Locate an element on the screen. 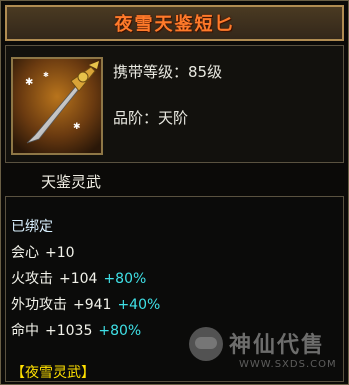 The height and width of the screenshot is (385, 349). item-icon-slot: ✱ ✱ ✱ is located at coordinates (57, 106).